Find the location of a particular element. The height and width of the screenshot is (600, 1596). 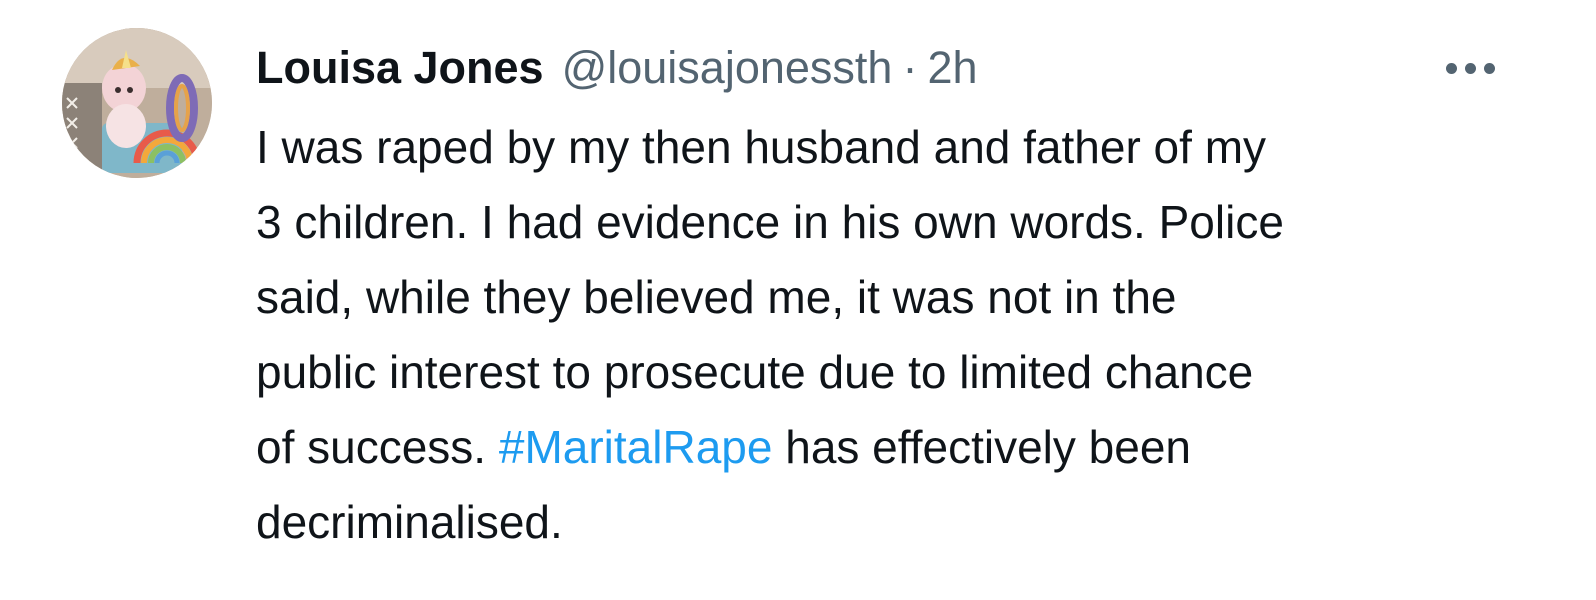

tweet-text-line: decriminalised. is located at coordinates (409, 522).